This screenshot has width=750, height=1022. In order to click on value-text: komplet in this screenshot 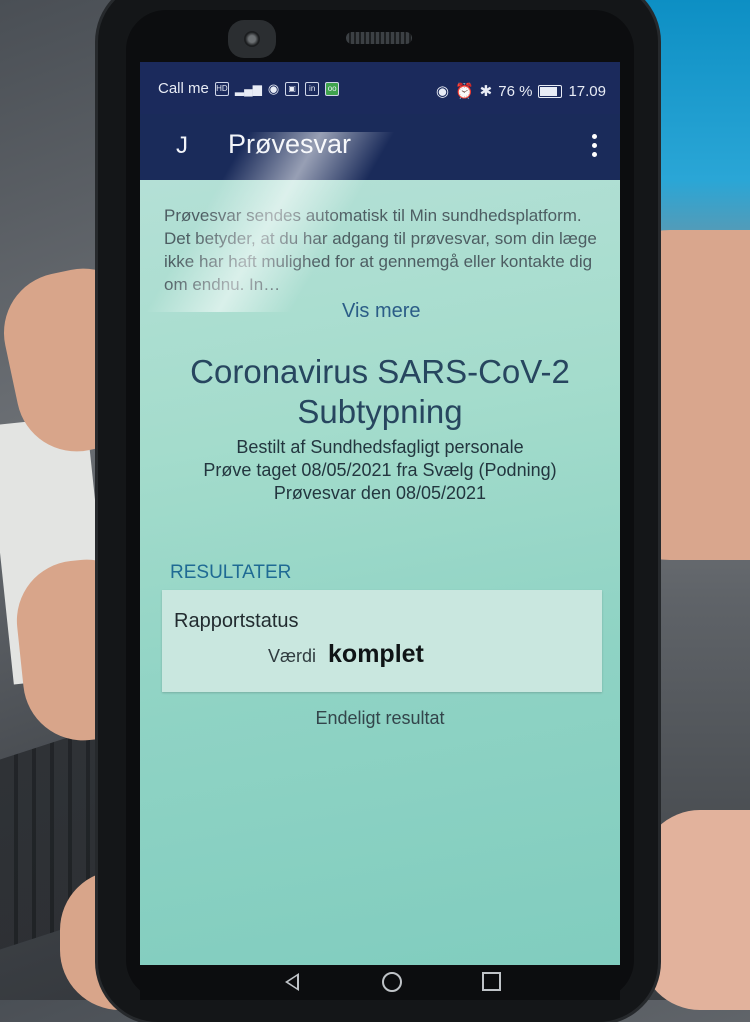, I will do `click(376, 654)`.